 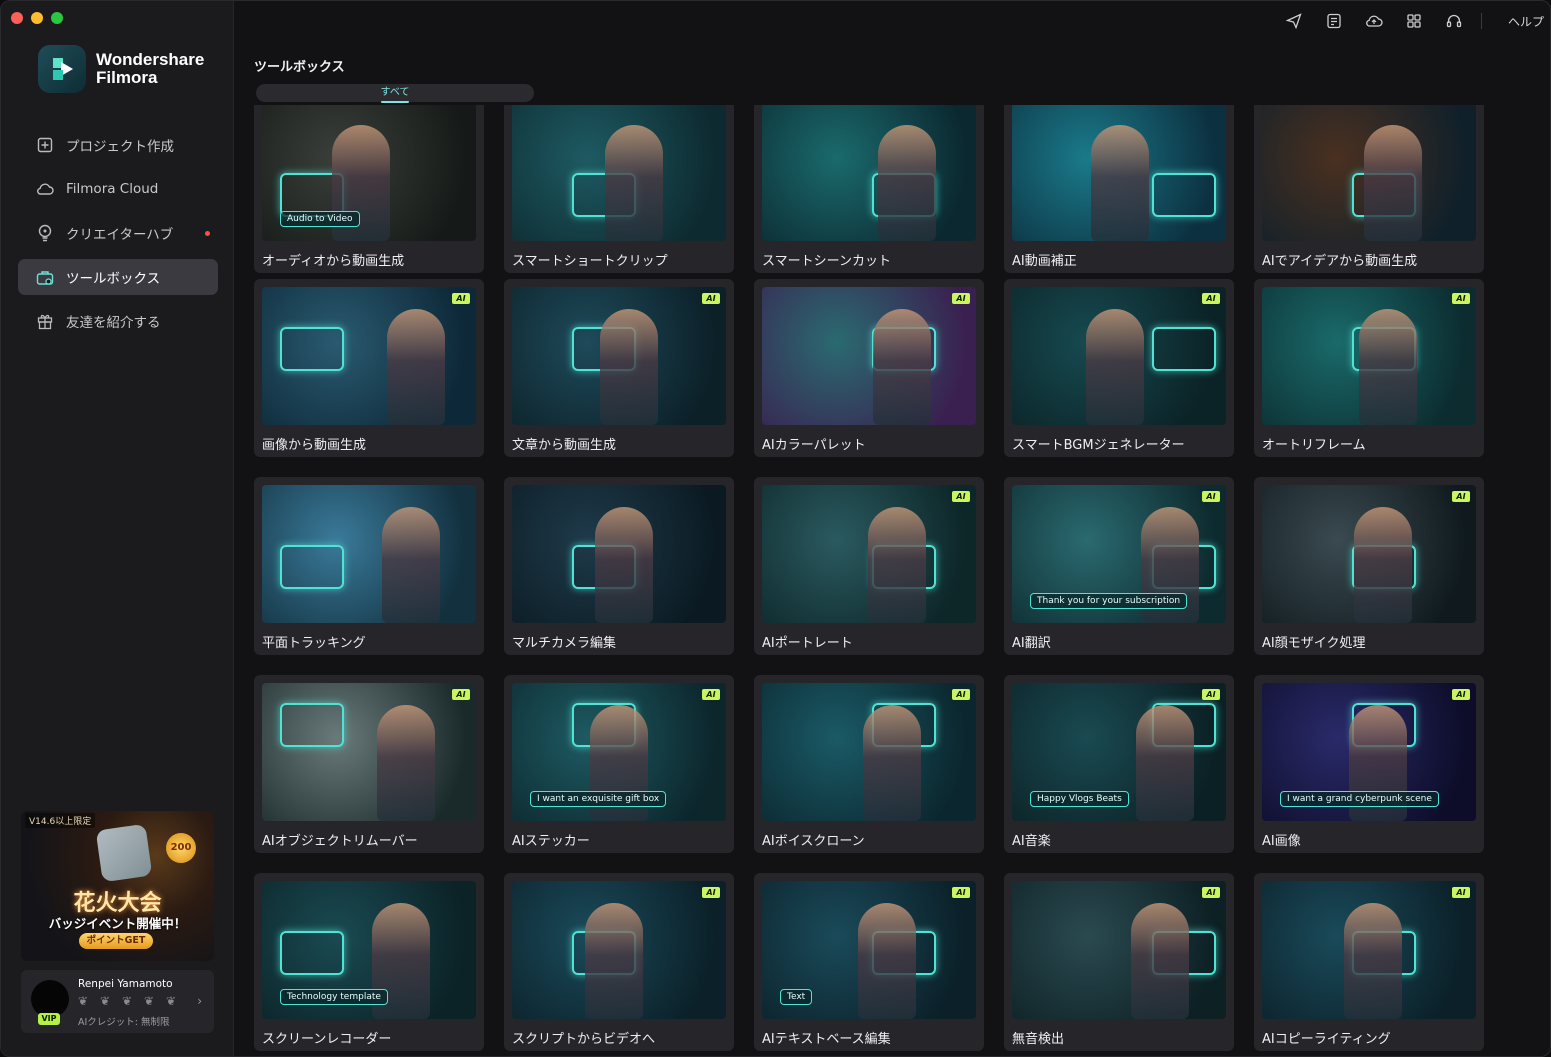 What do you see at coordinates (1369, 962) in the screenshot?
I see `tool-card: AI AIコピーライティング` at bounding box center [1369, 962].